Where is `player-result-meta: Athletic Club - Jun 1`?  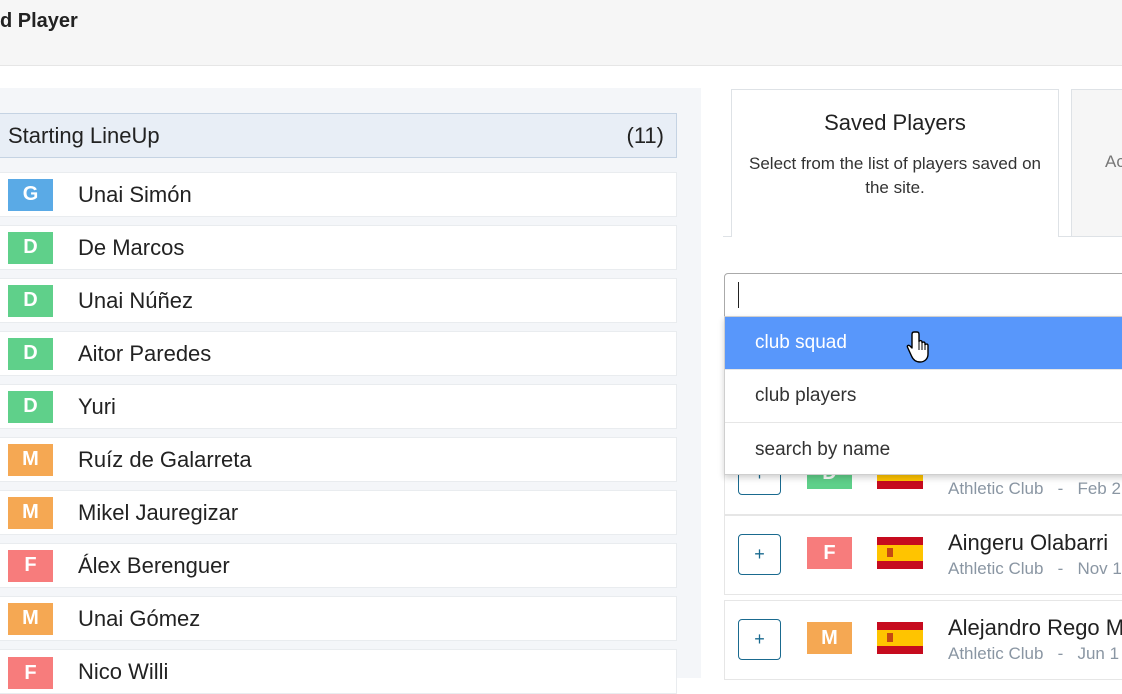 player-result-meta: Athletic Club - Jun 1 is located at coordinates (1033, 654).